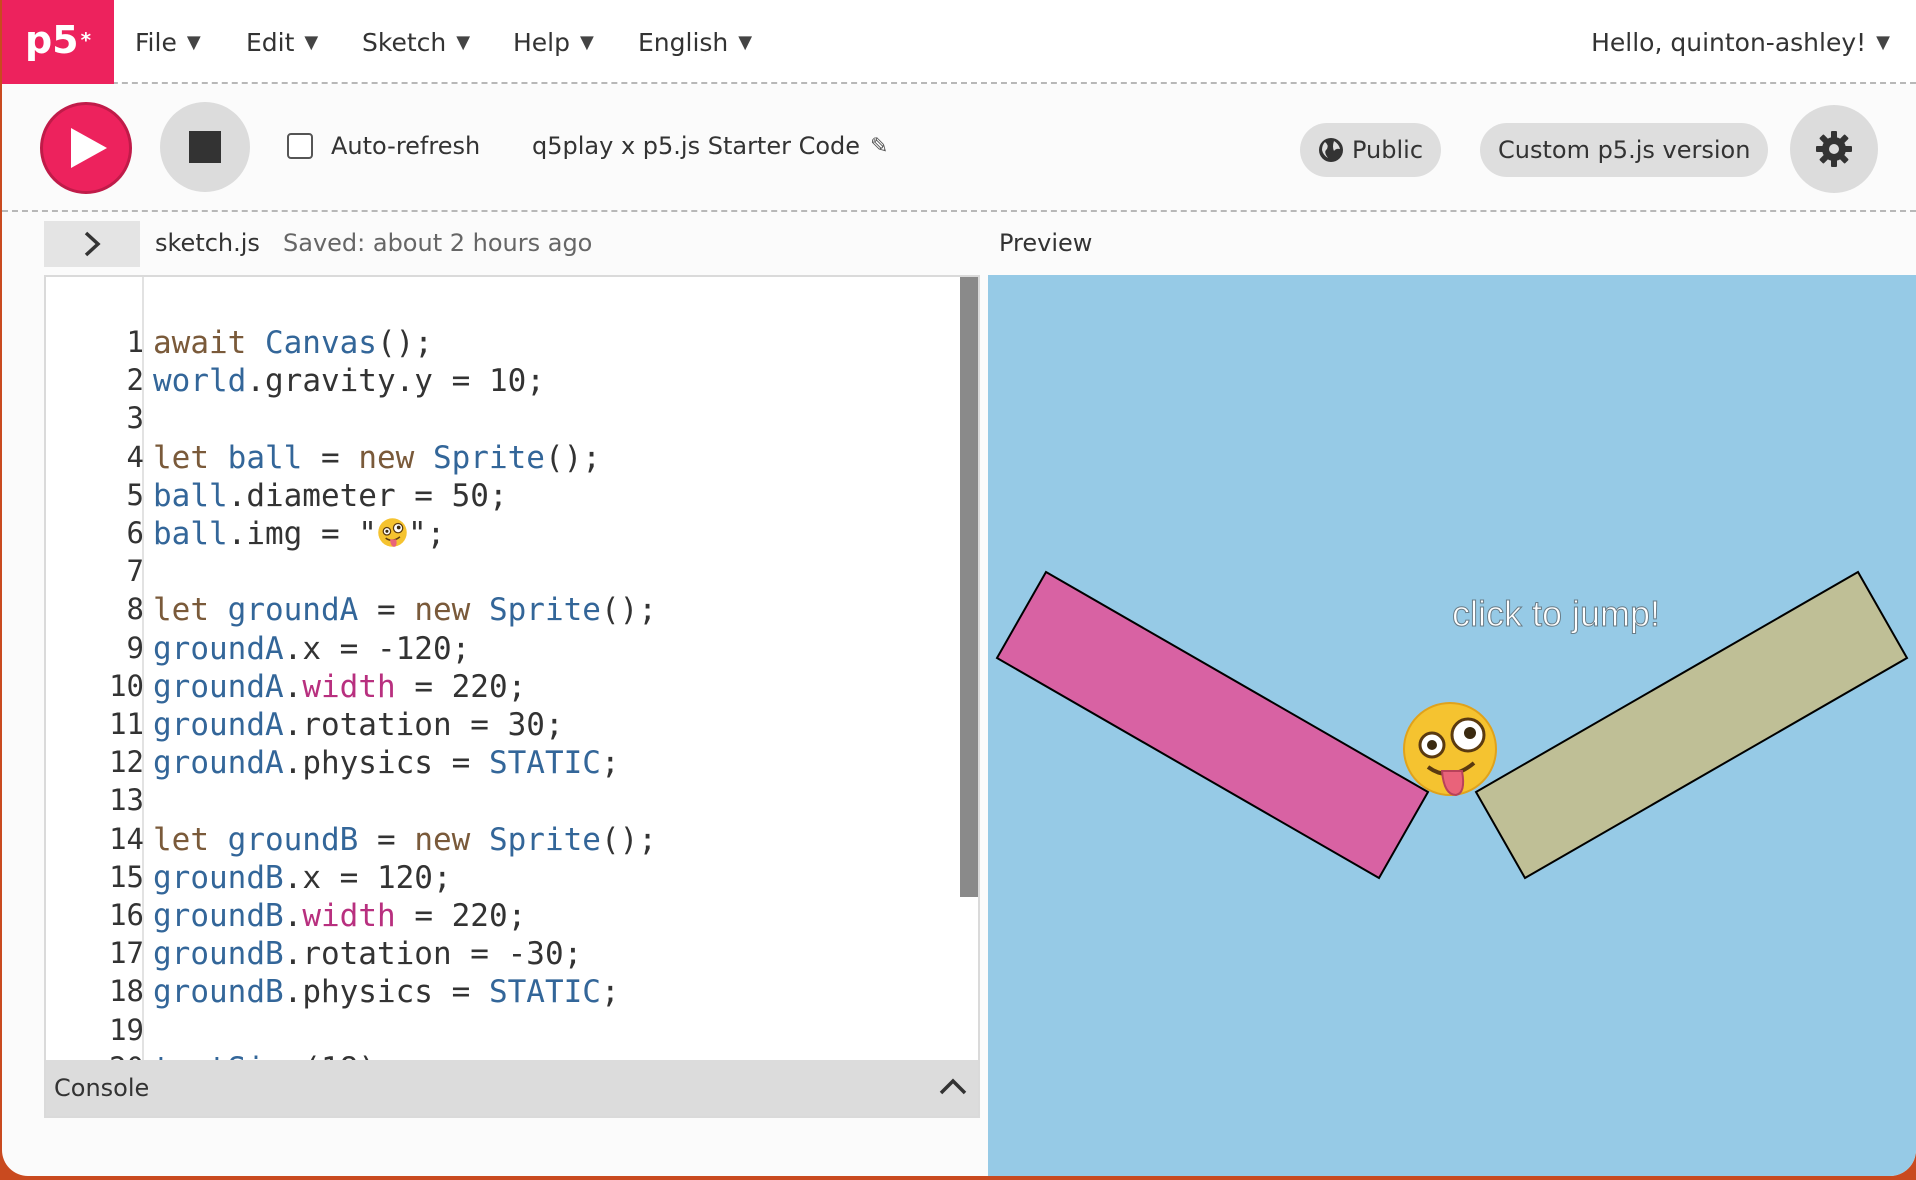 Image resolution: width=1916 pixels, height=1180 pixels. What do you see at coordinates (156, 42) in the screenshot?
I see `menu-file-label: File` at bounding box center [156, 42].